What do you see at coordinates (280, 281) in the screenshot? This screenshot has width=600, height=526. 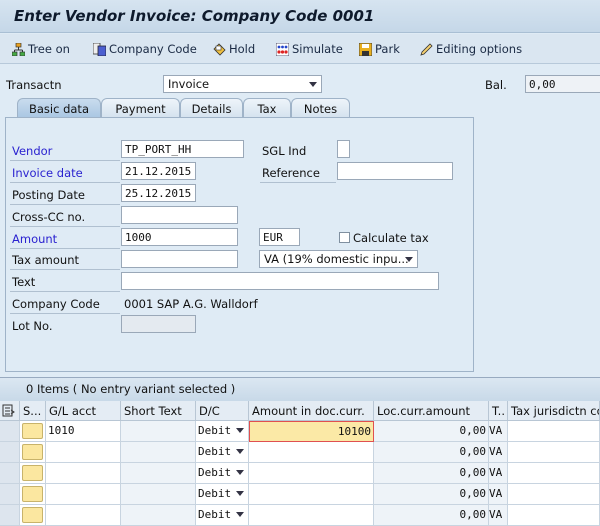 I see `text-field` at bounding box center [280, 281].